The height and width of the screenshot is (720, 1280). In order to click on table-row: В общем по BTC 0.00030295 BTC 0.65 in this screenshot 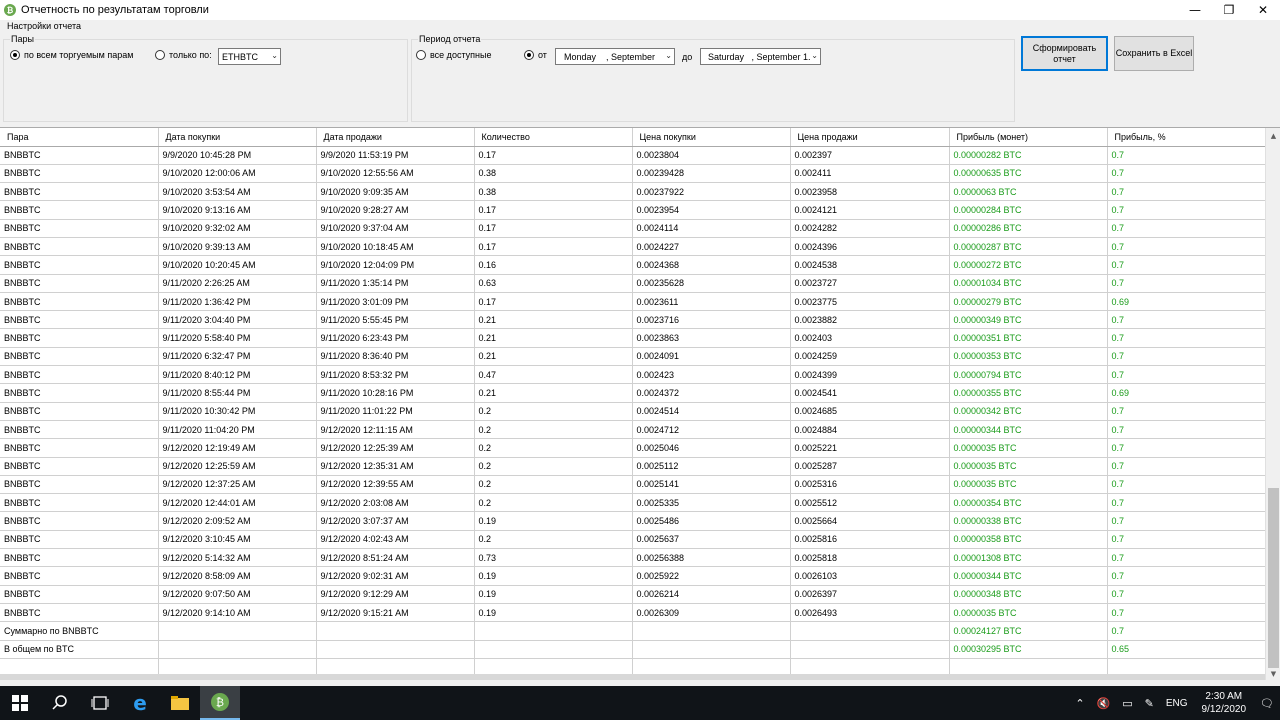, I will do `click(633, 649)`.